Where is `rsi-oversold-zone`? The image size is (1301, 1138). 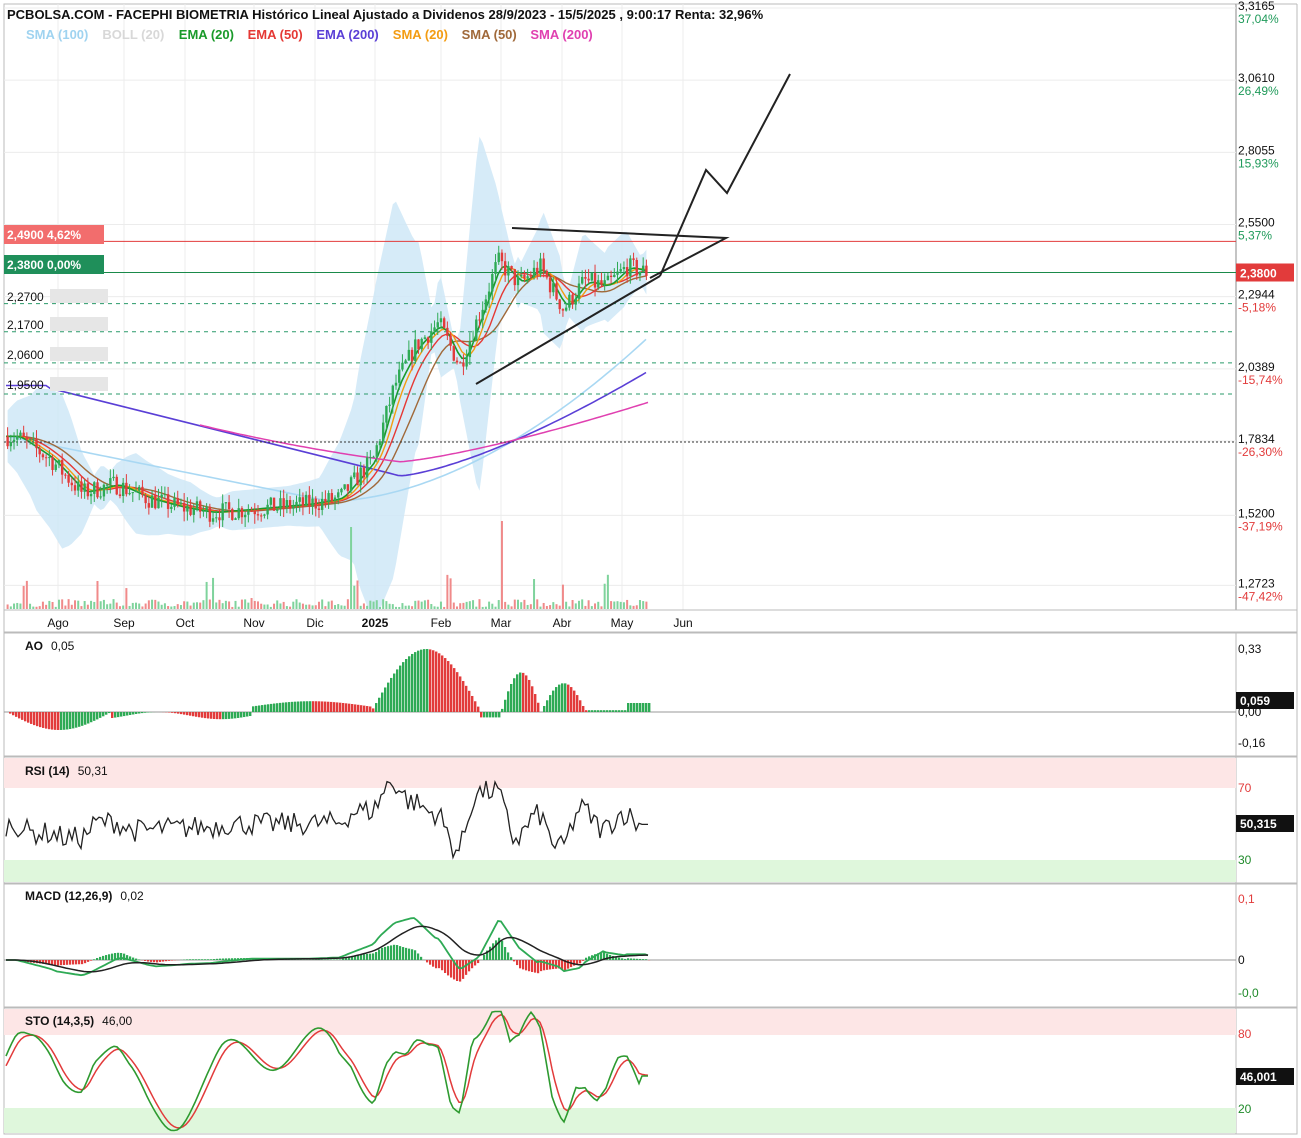
rsi-oversold-zone is located at coordinates (620, 871).